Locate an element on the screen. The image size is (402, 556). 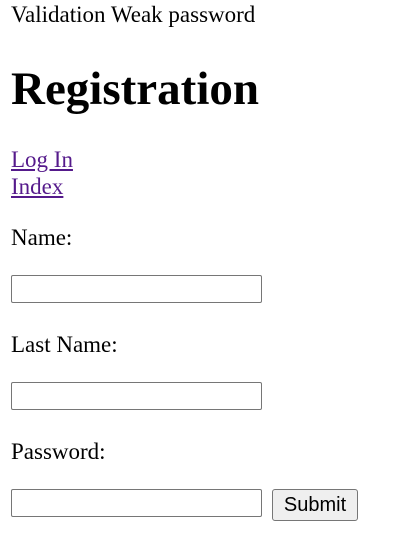
validation-message: Validation Weak password is located at coordinates (133, 14).